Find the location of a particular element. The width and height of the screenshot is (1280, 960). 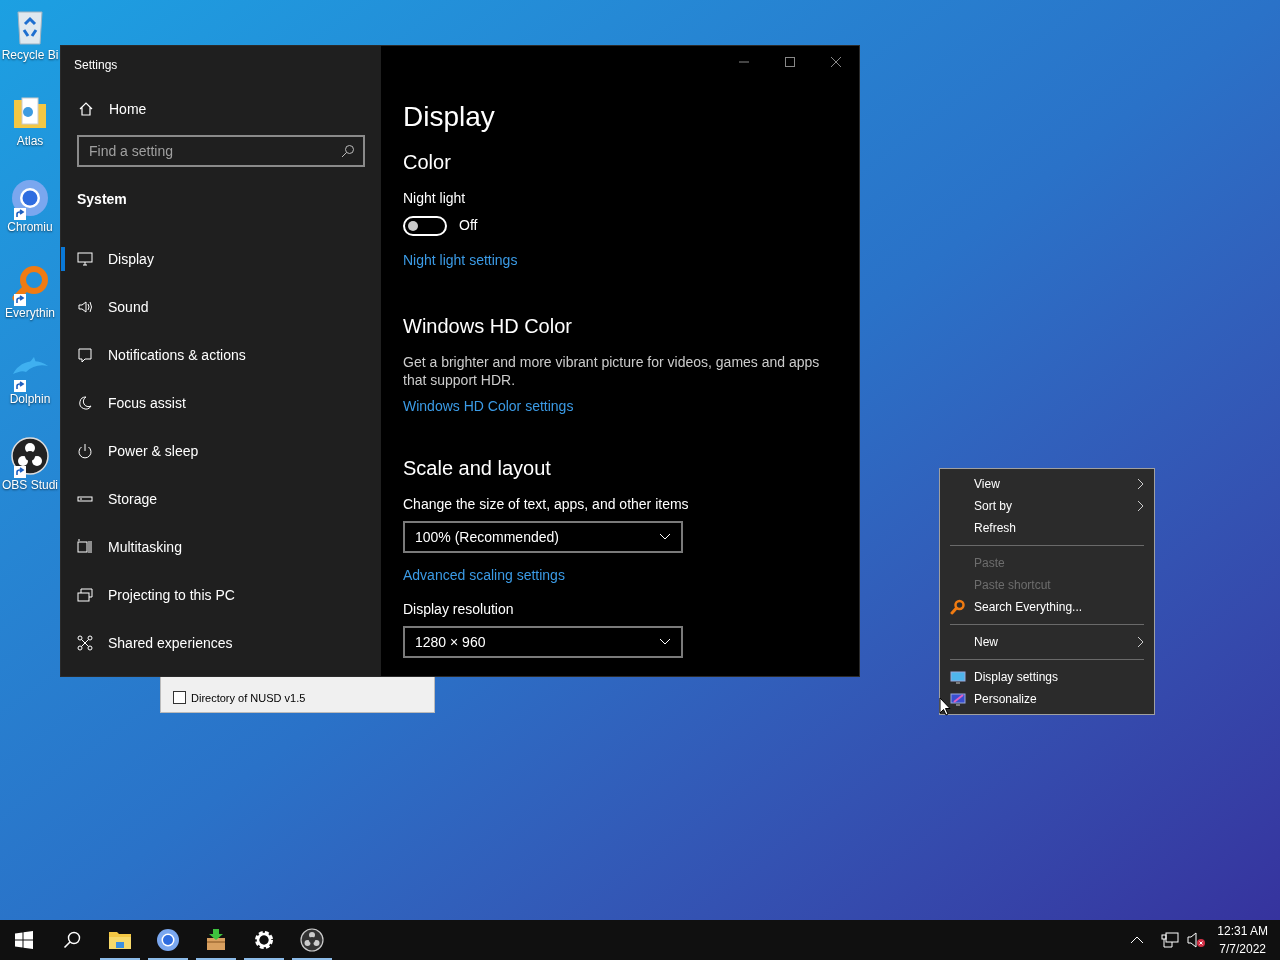

section-heading: Windows HD Color is located at coordinates (488, 326).